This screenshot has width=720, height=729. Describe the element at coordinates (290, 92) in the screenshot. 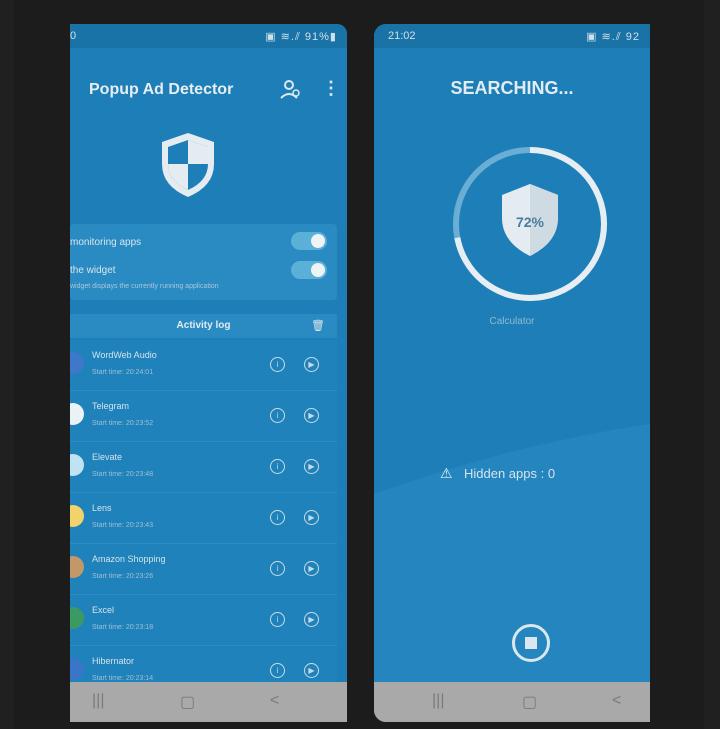

I see `person-search-icon` at that location.